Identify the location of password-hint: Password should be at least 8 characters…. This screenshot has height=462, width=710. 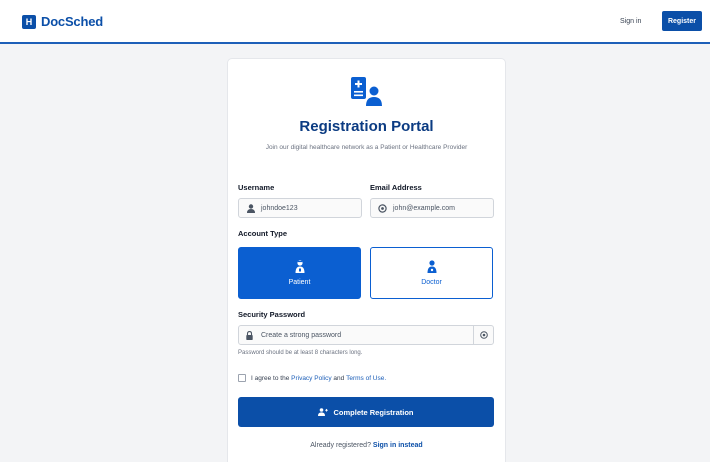
(300, 353).